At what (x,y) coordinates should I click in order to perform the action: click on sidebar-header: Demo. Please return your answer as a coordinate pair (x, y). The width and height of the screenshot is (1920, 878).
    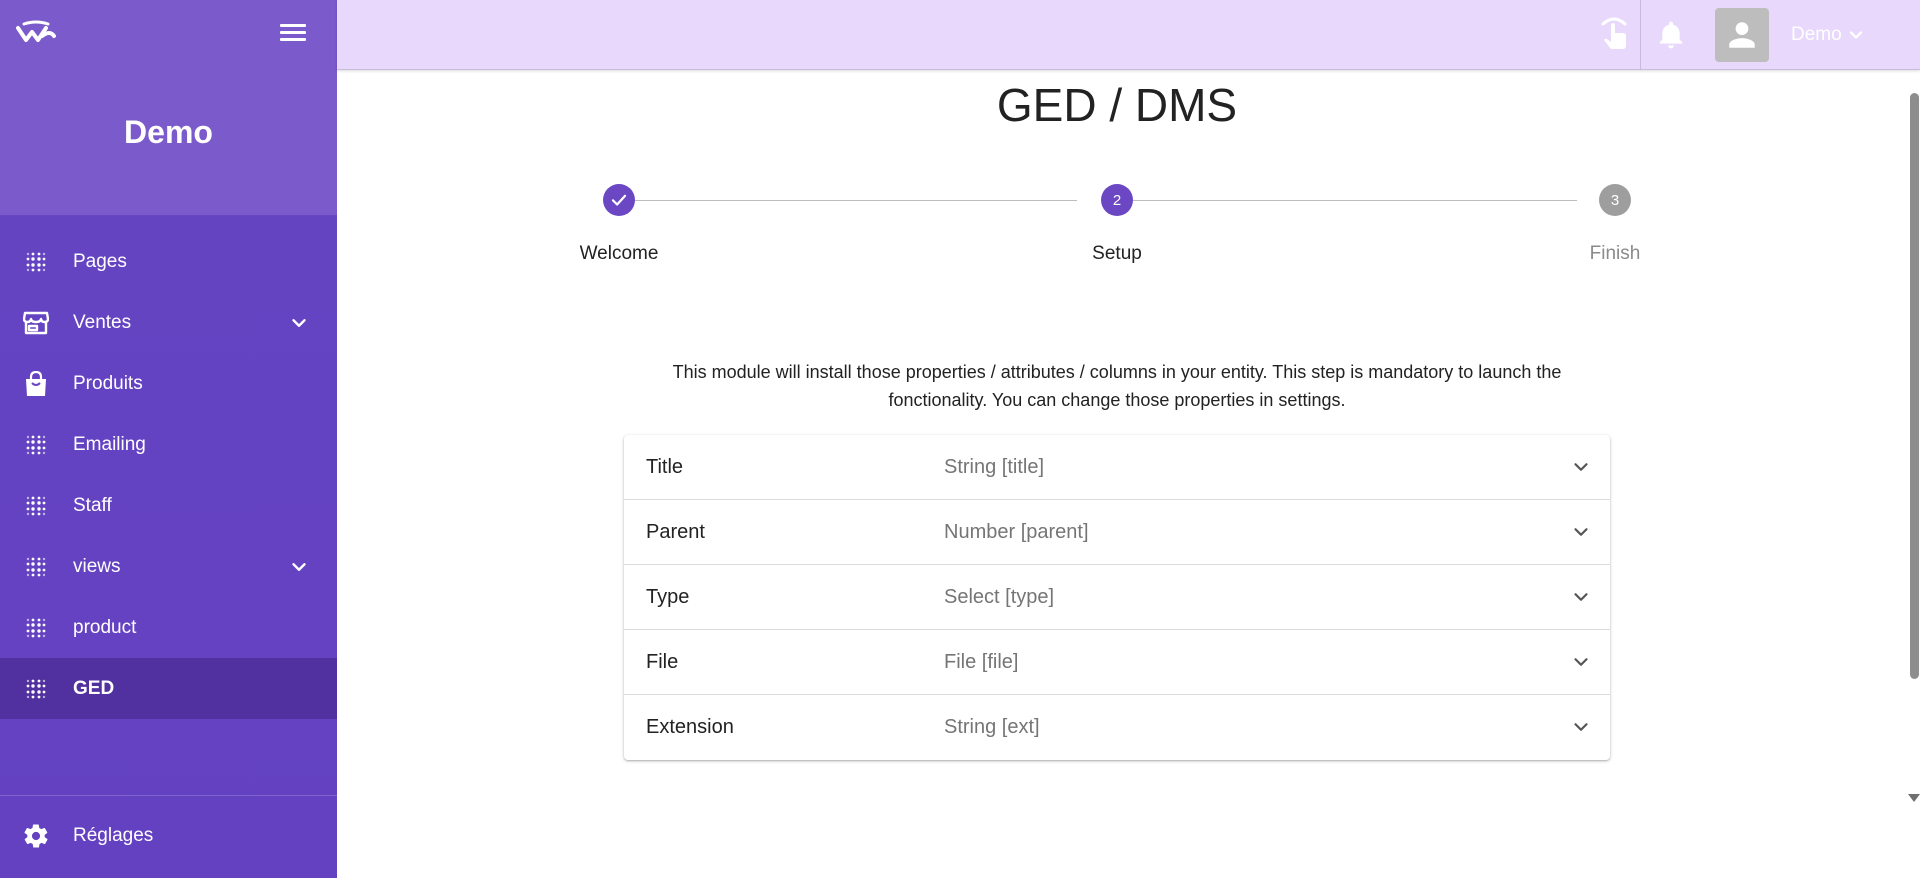
    Looking at the image, I should click on (168, 107).